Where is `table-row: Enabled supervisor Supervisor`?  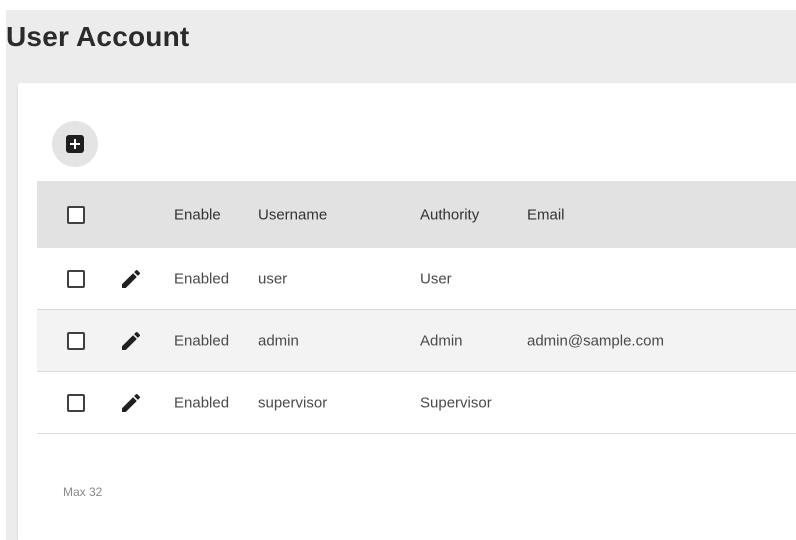 table-row: Enabled supervisor Supervisor is located at coordinates (416, 403).